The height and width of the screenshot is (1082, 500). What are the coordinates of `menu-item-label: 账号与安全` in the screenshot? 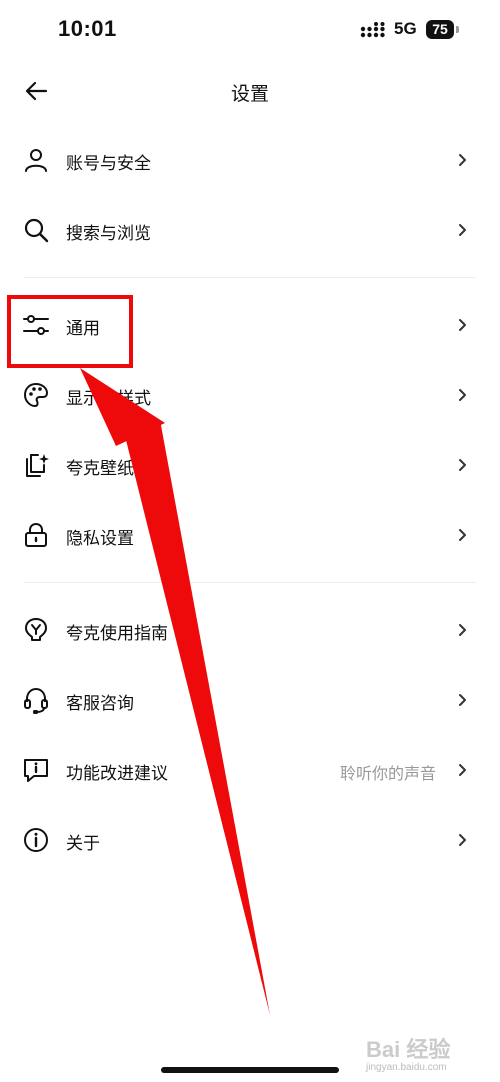 It's located at (108, 163).